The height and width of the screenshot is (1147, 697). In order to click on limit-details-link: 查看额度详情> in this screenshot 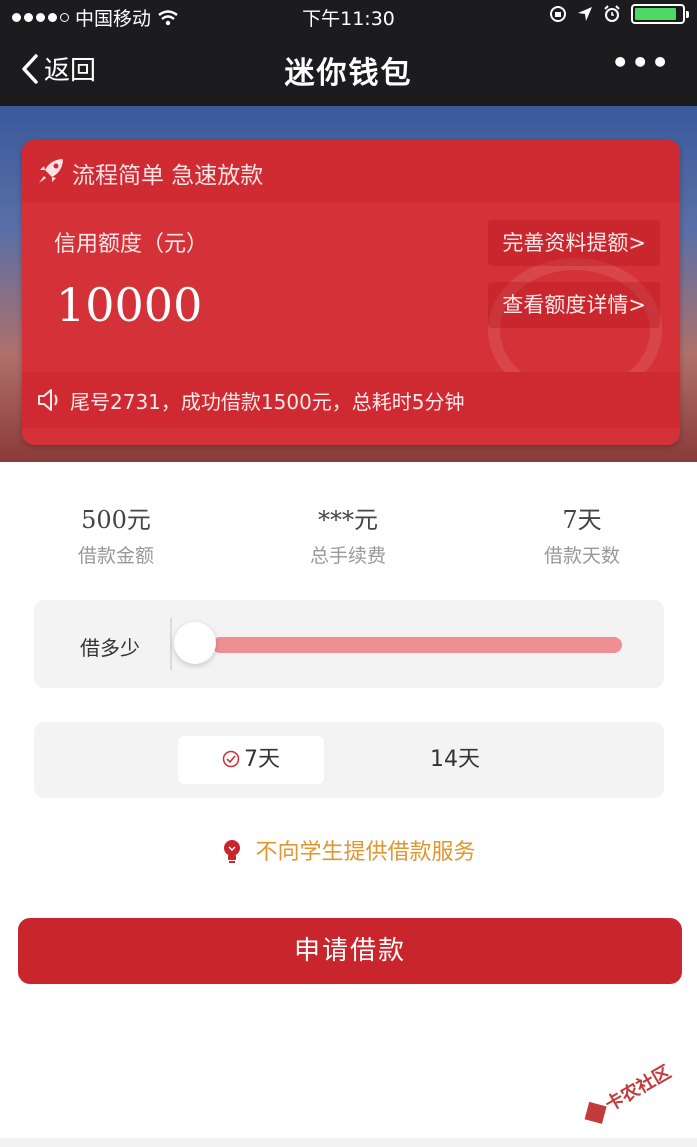, I will do `click(574, 305)`.